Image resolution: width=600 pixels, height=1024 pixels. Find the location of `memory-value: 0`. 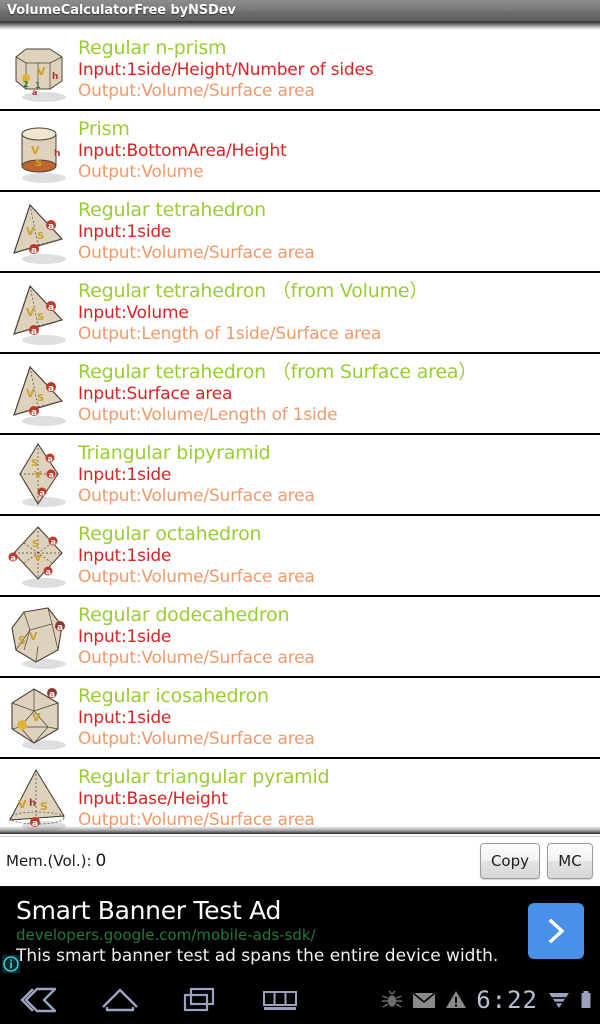

memory-value: 0 is located at coordinates (101, 860).